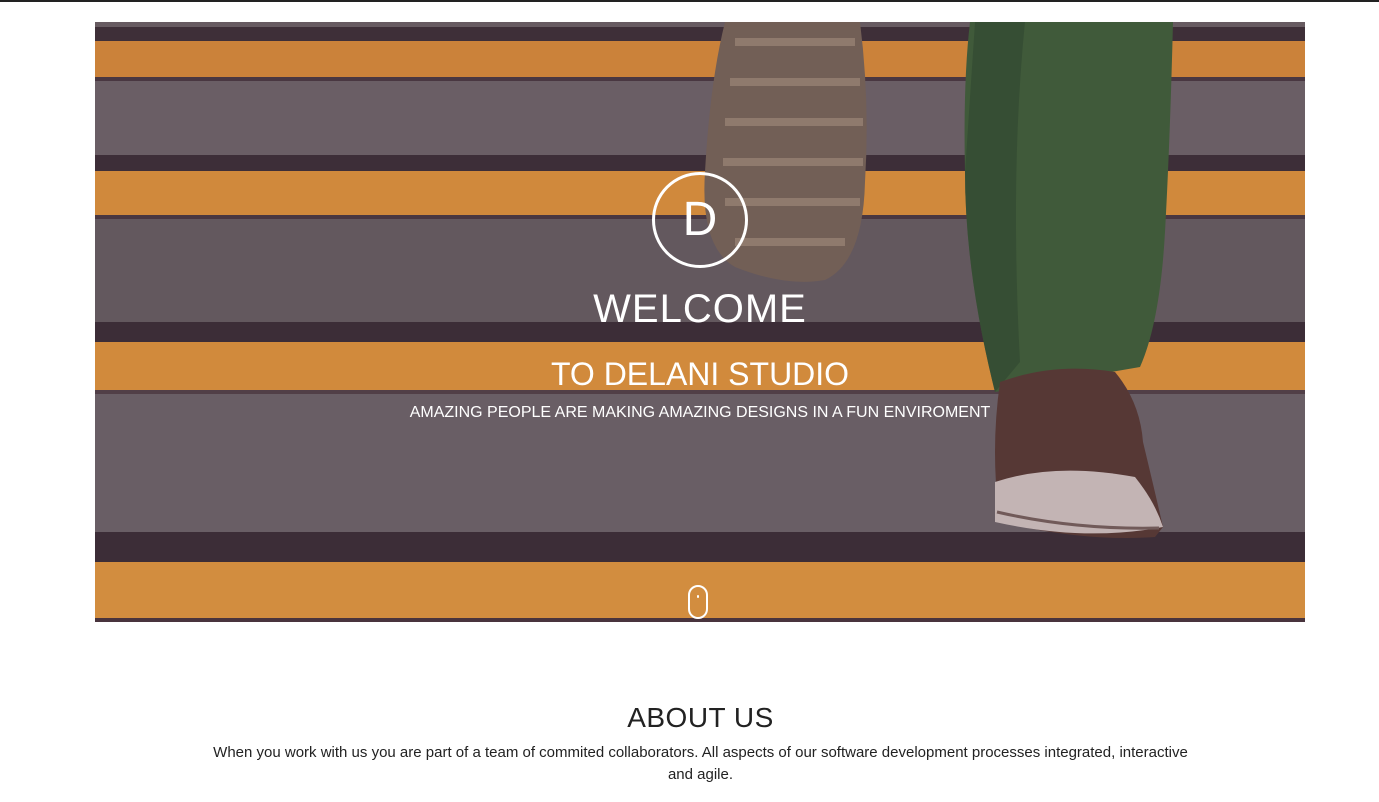 This screenshot has width=1379, height=802. I want to click on hero-subtitle: TO DELANI STUDIO, so click(700, 374).